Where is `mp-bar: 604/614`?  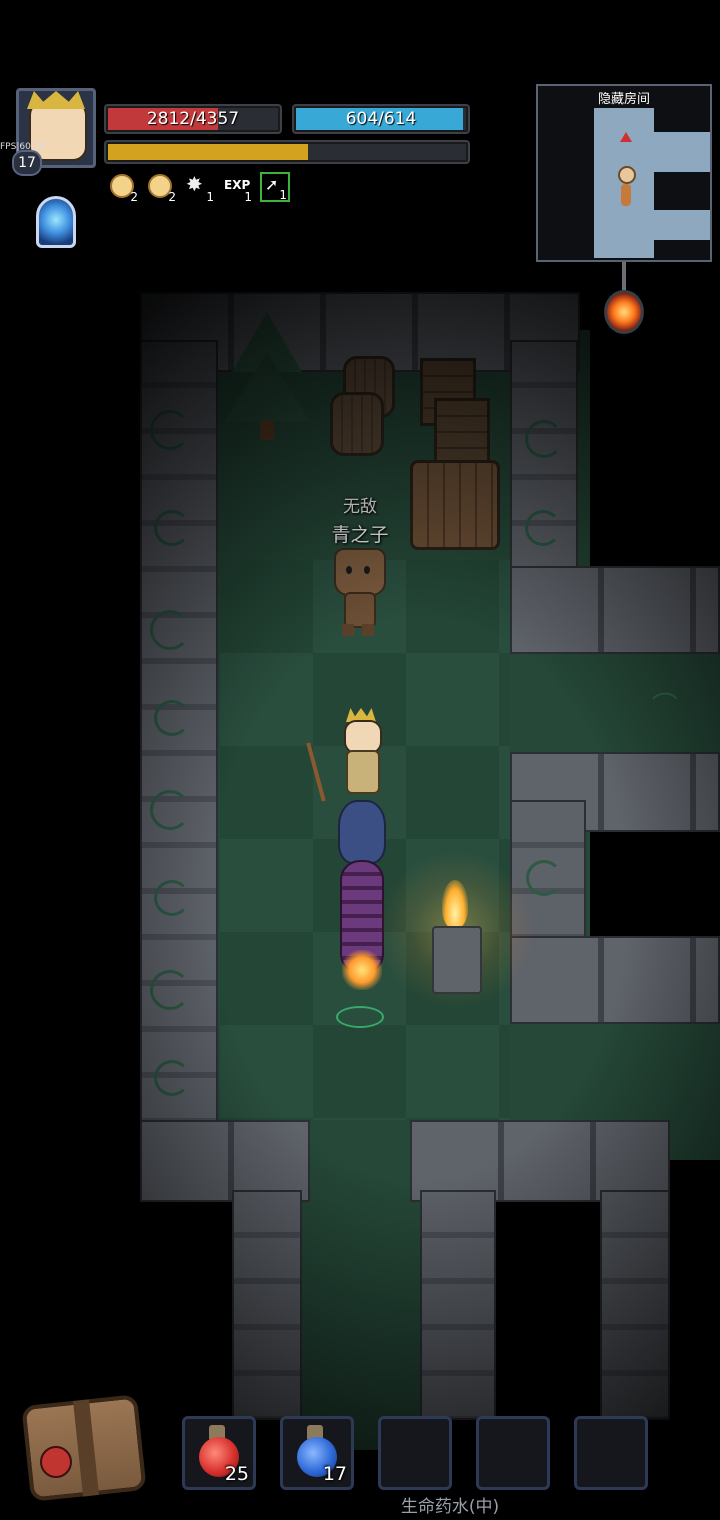
mp-bar: 604/614 is located at coordinates (381, 119).